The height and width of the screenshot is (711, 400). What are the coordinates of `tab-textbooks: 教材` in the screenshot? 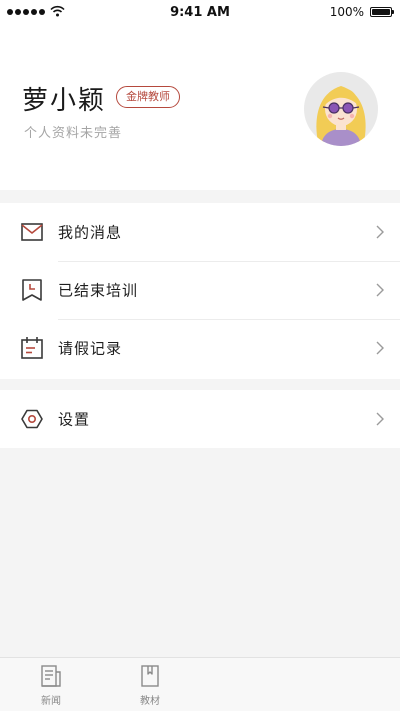 It's located at (150, 685).